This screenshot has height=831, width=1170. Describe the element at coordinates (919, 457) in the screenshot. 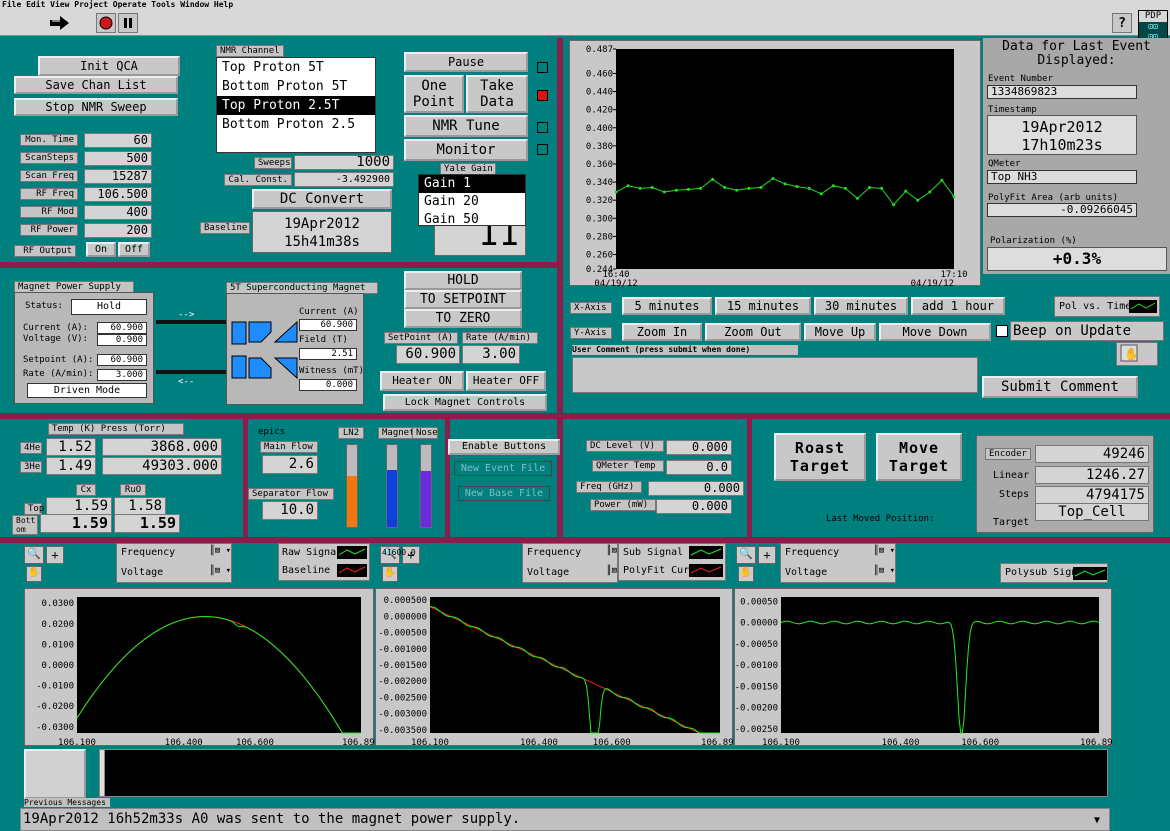

I see `move-target-button: Move Target` at that location.